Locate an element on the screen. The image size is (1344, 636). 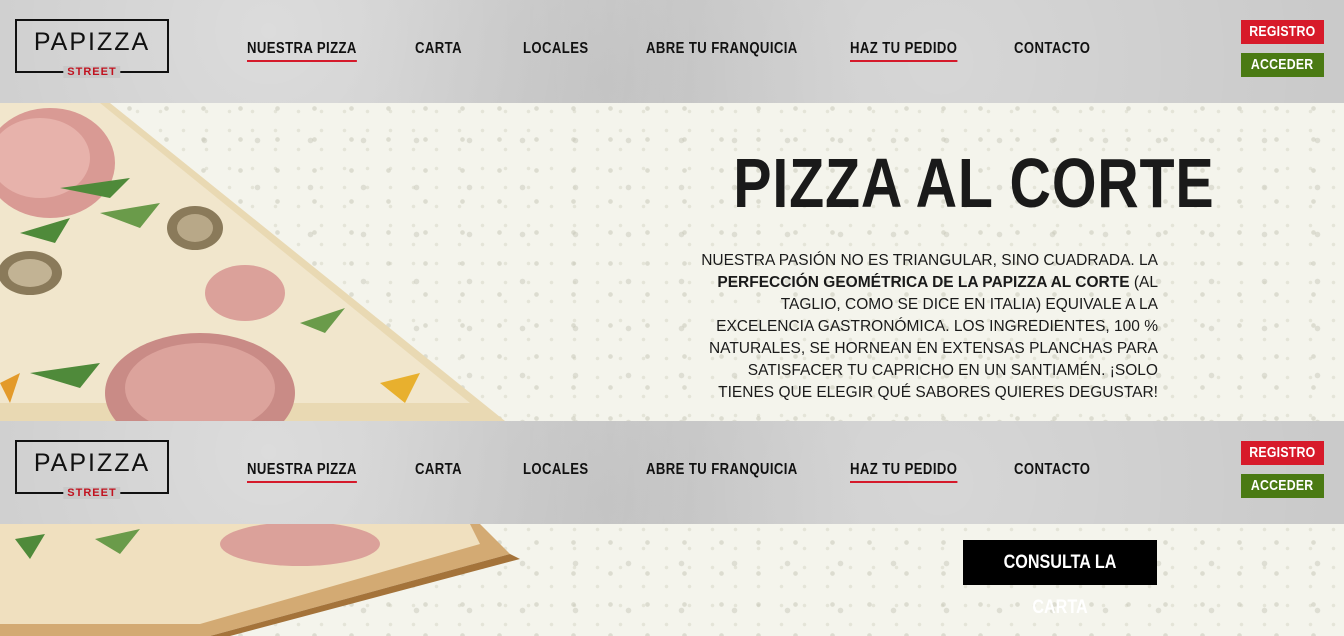
consulta-carta-label: CONSULTA LA CARTA is located at coordinates (1060, 585).